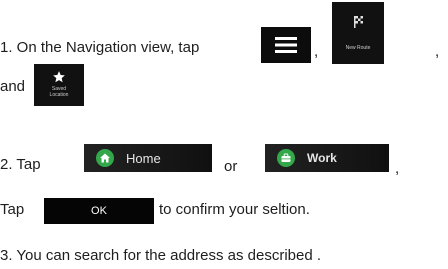 This screenshot has width=448, height=269. Describe the element at coordinates (358, 22) in the screenshot. I see `checkered-flag-icon` at that location.